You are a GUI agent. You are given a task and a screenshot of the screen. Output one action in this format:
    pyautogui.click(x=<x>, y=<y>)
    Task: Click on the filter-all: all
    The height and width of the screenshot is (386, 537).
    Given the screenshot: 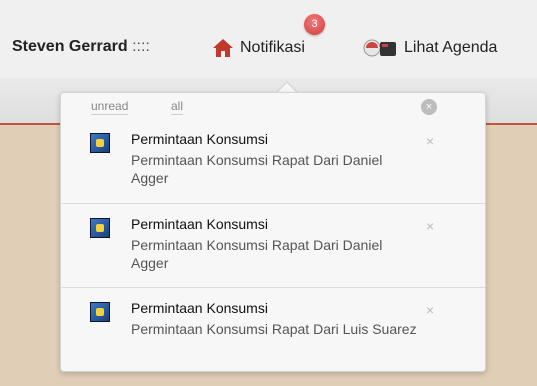 What is the action you would take?
    pyautogui.click(x=177, y=107)
    